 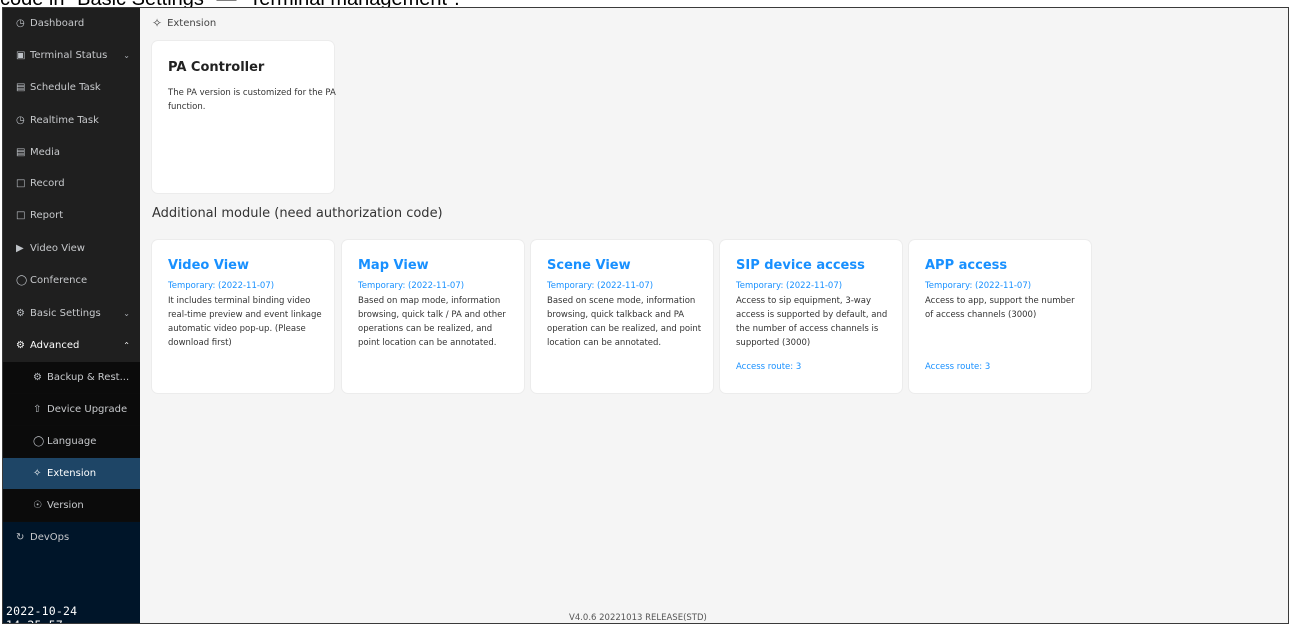 I want to click on info-icon: ☉, so click(x=37, y=505).